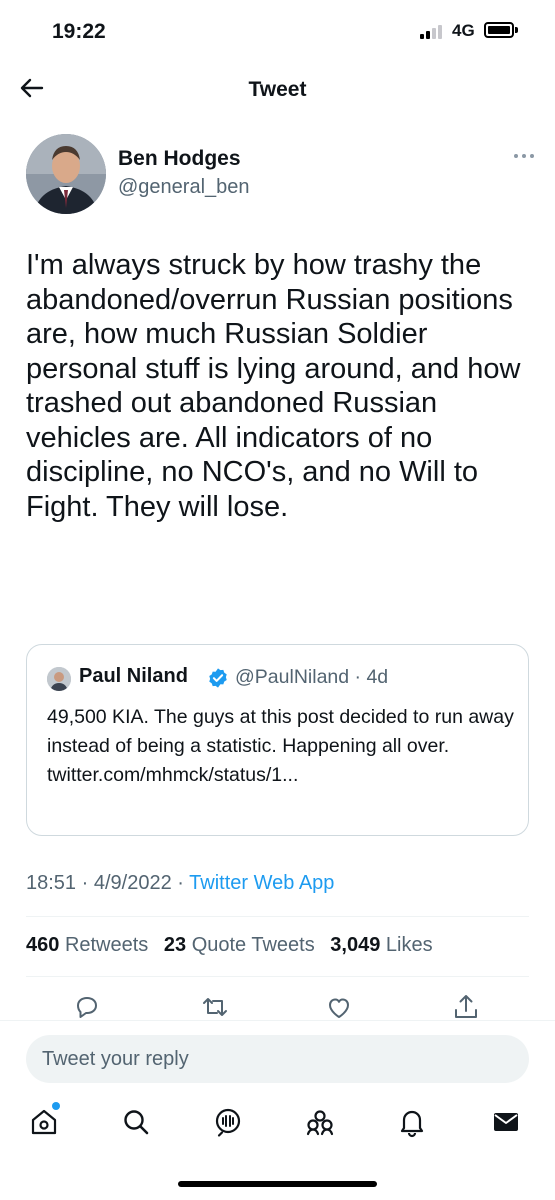 This screenshot has height=1200, width=555. Describe the element at coordinates (524, 156) in the screenshot. I see `more-horizontal-icon` at that location.